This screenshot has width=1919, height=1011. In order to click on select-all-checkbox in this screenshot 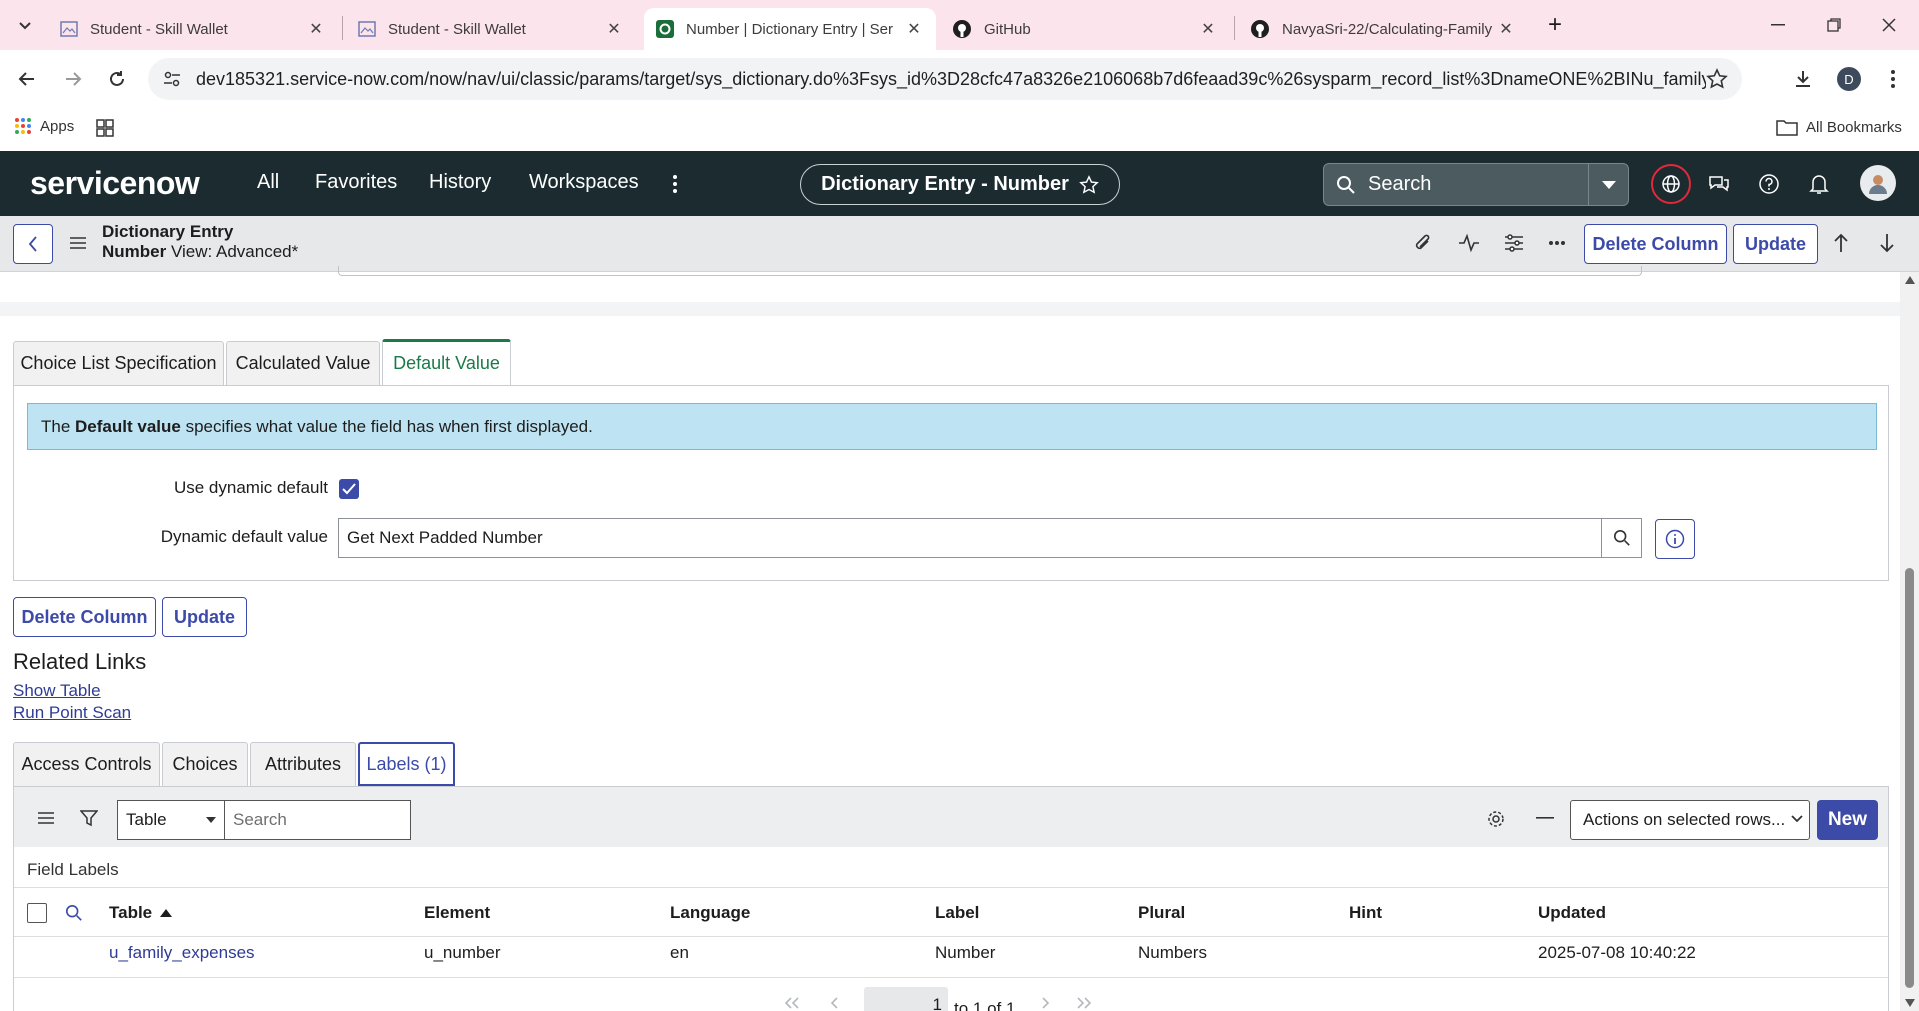, I will do `click(37, 913)`.